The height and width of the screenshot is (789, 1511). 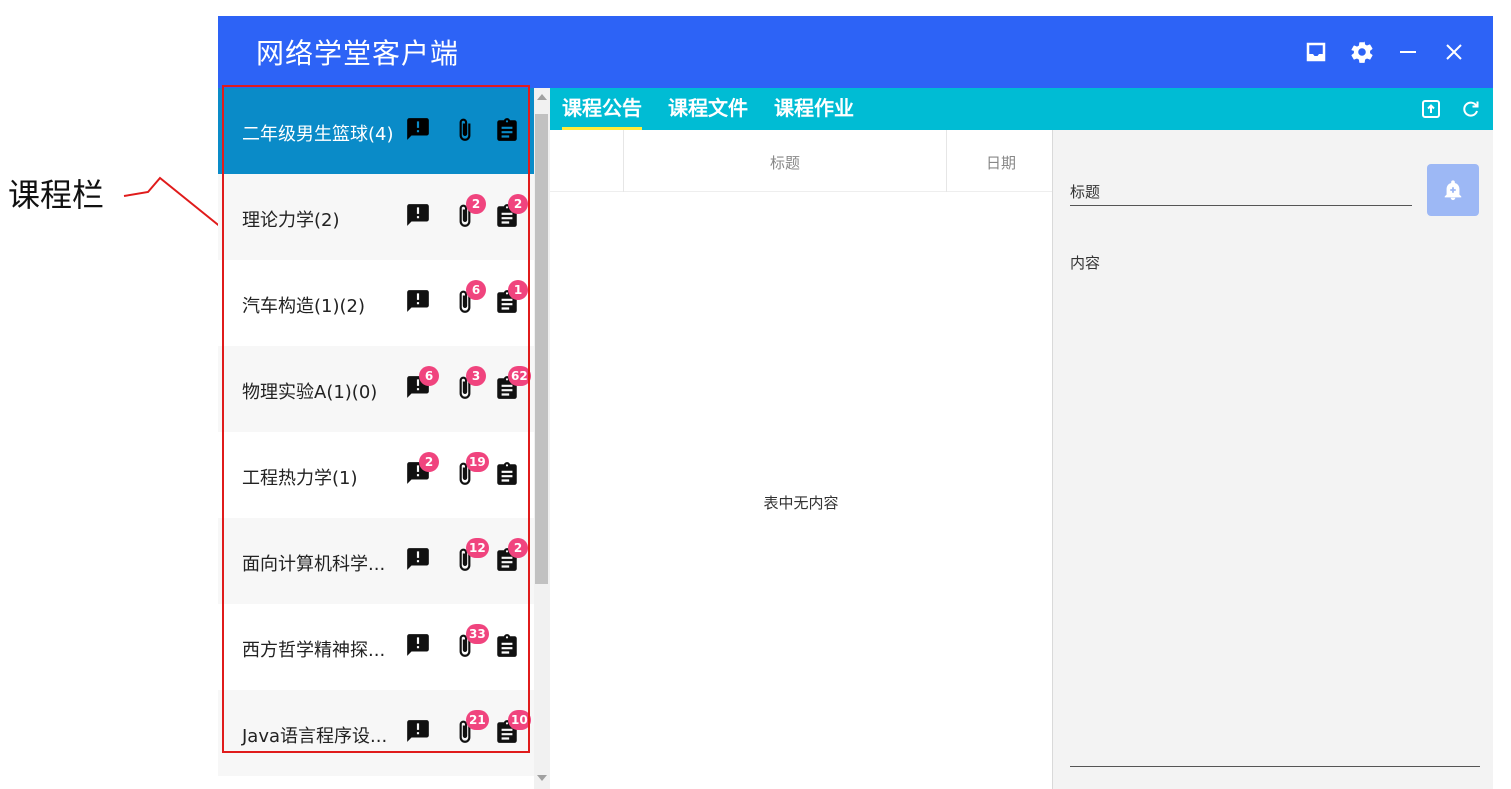 I want to click on course-name: 汽车构造(1)(2), so click(x=303, y=306).